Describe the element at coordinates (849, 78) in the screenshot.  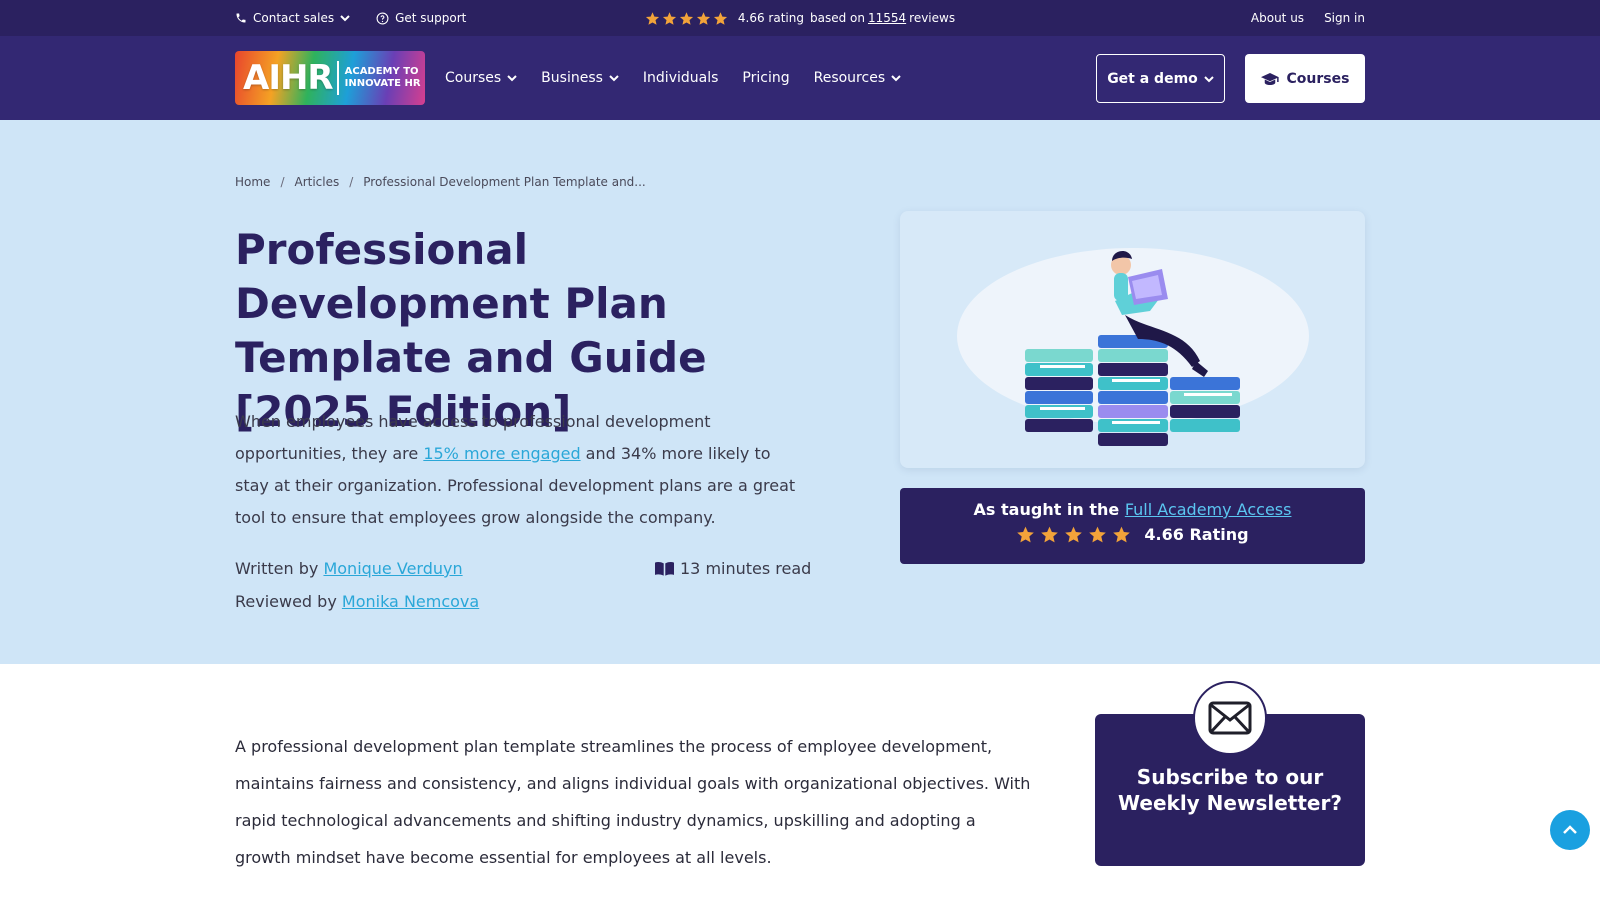
I see `nav-item-label: Resources` at that location.